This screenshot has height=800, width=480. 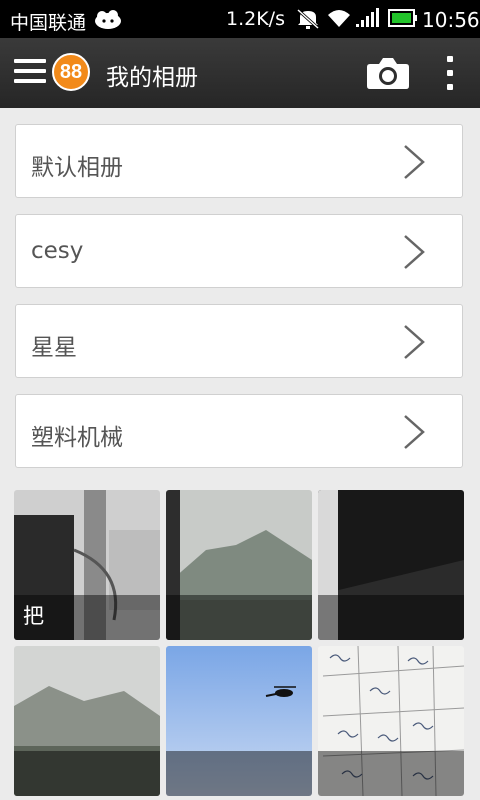 I want to click on carrier-name: 中国联通, so click(x=48, y=23).